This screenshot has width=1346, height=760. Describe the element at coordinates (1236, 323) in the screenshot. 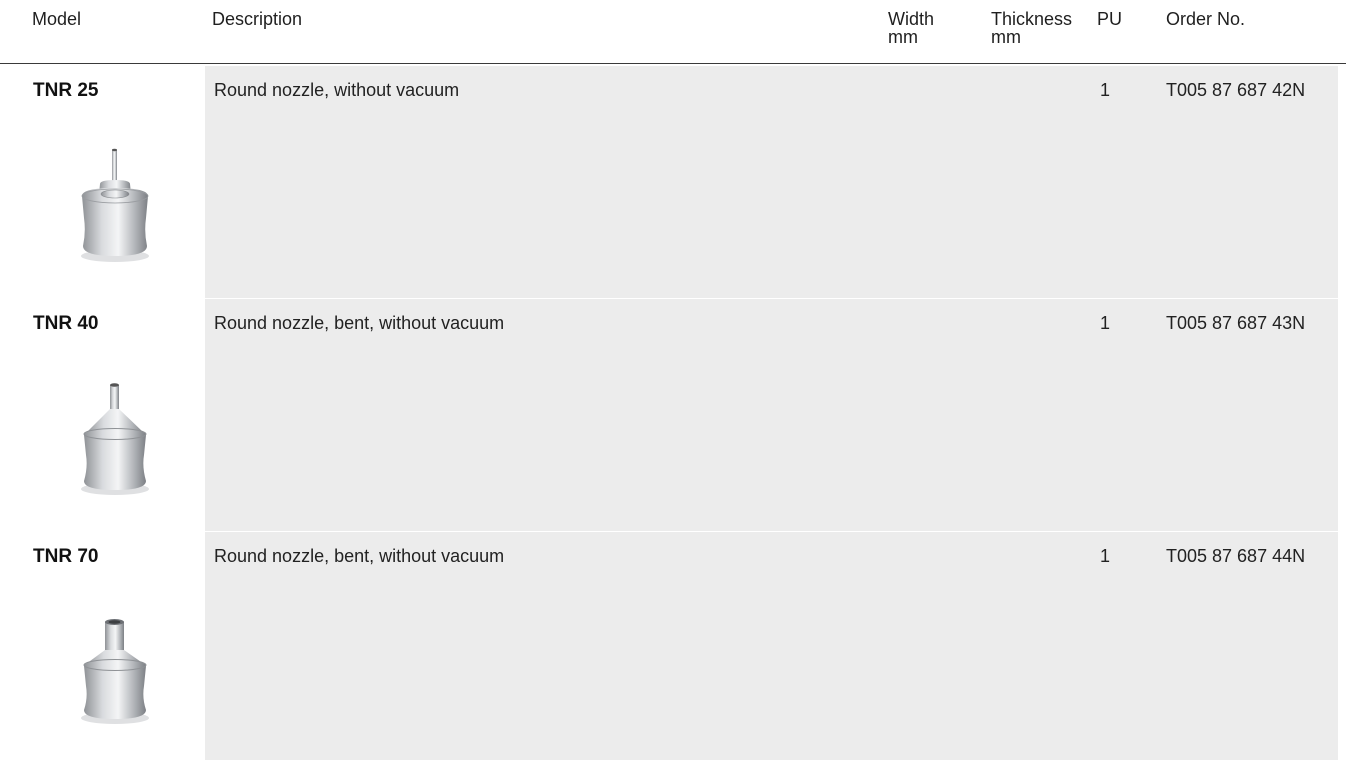

I see `row-order-no: T005 87 687 43N` at that location.